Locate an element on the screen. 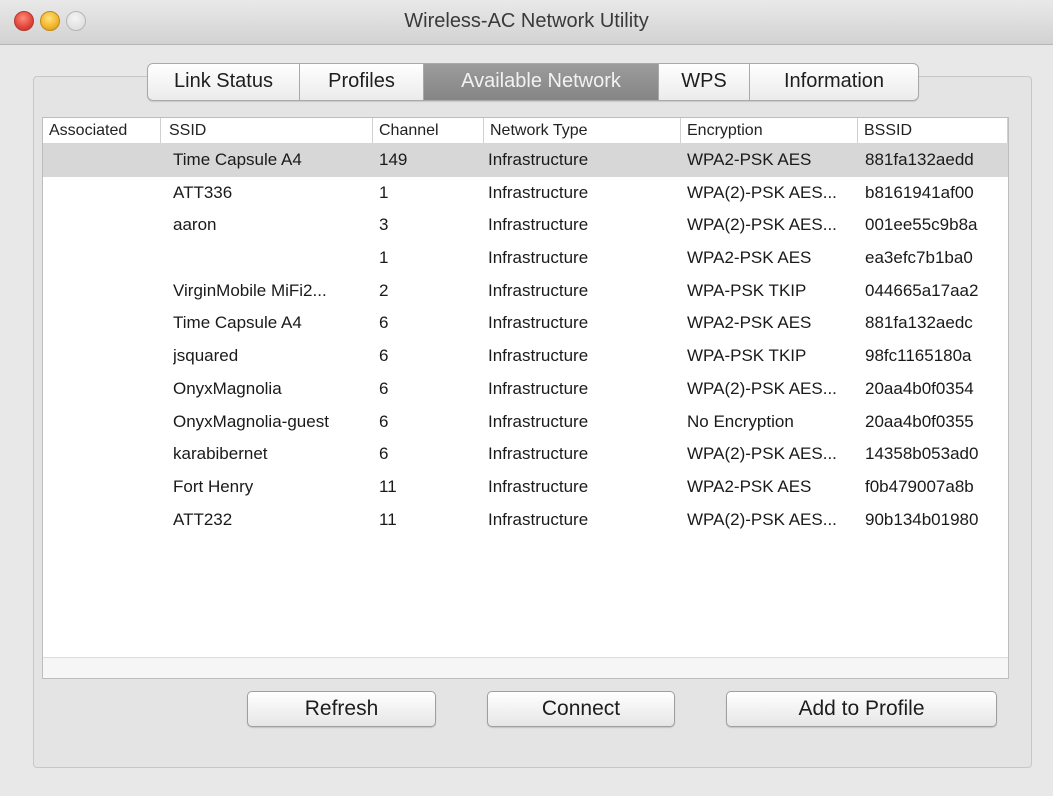 This screenshot has width=1053, height=796. tab-available-network: Available Network is located at coordinates (541, 82).